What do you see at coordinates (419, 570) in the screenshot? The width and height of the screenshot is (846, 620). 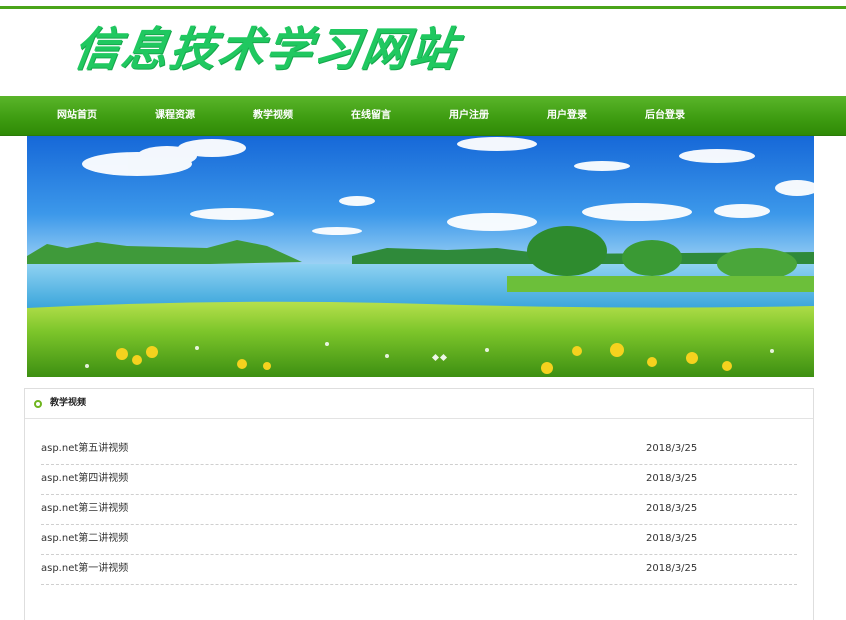 I see `list-item: asp.net第一讲视频 2018/3/25` at bounding box center [419, 570].